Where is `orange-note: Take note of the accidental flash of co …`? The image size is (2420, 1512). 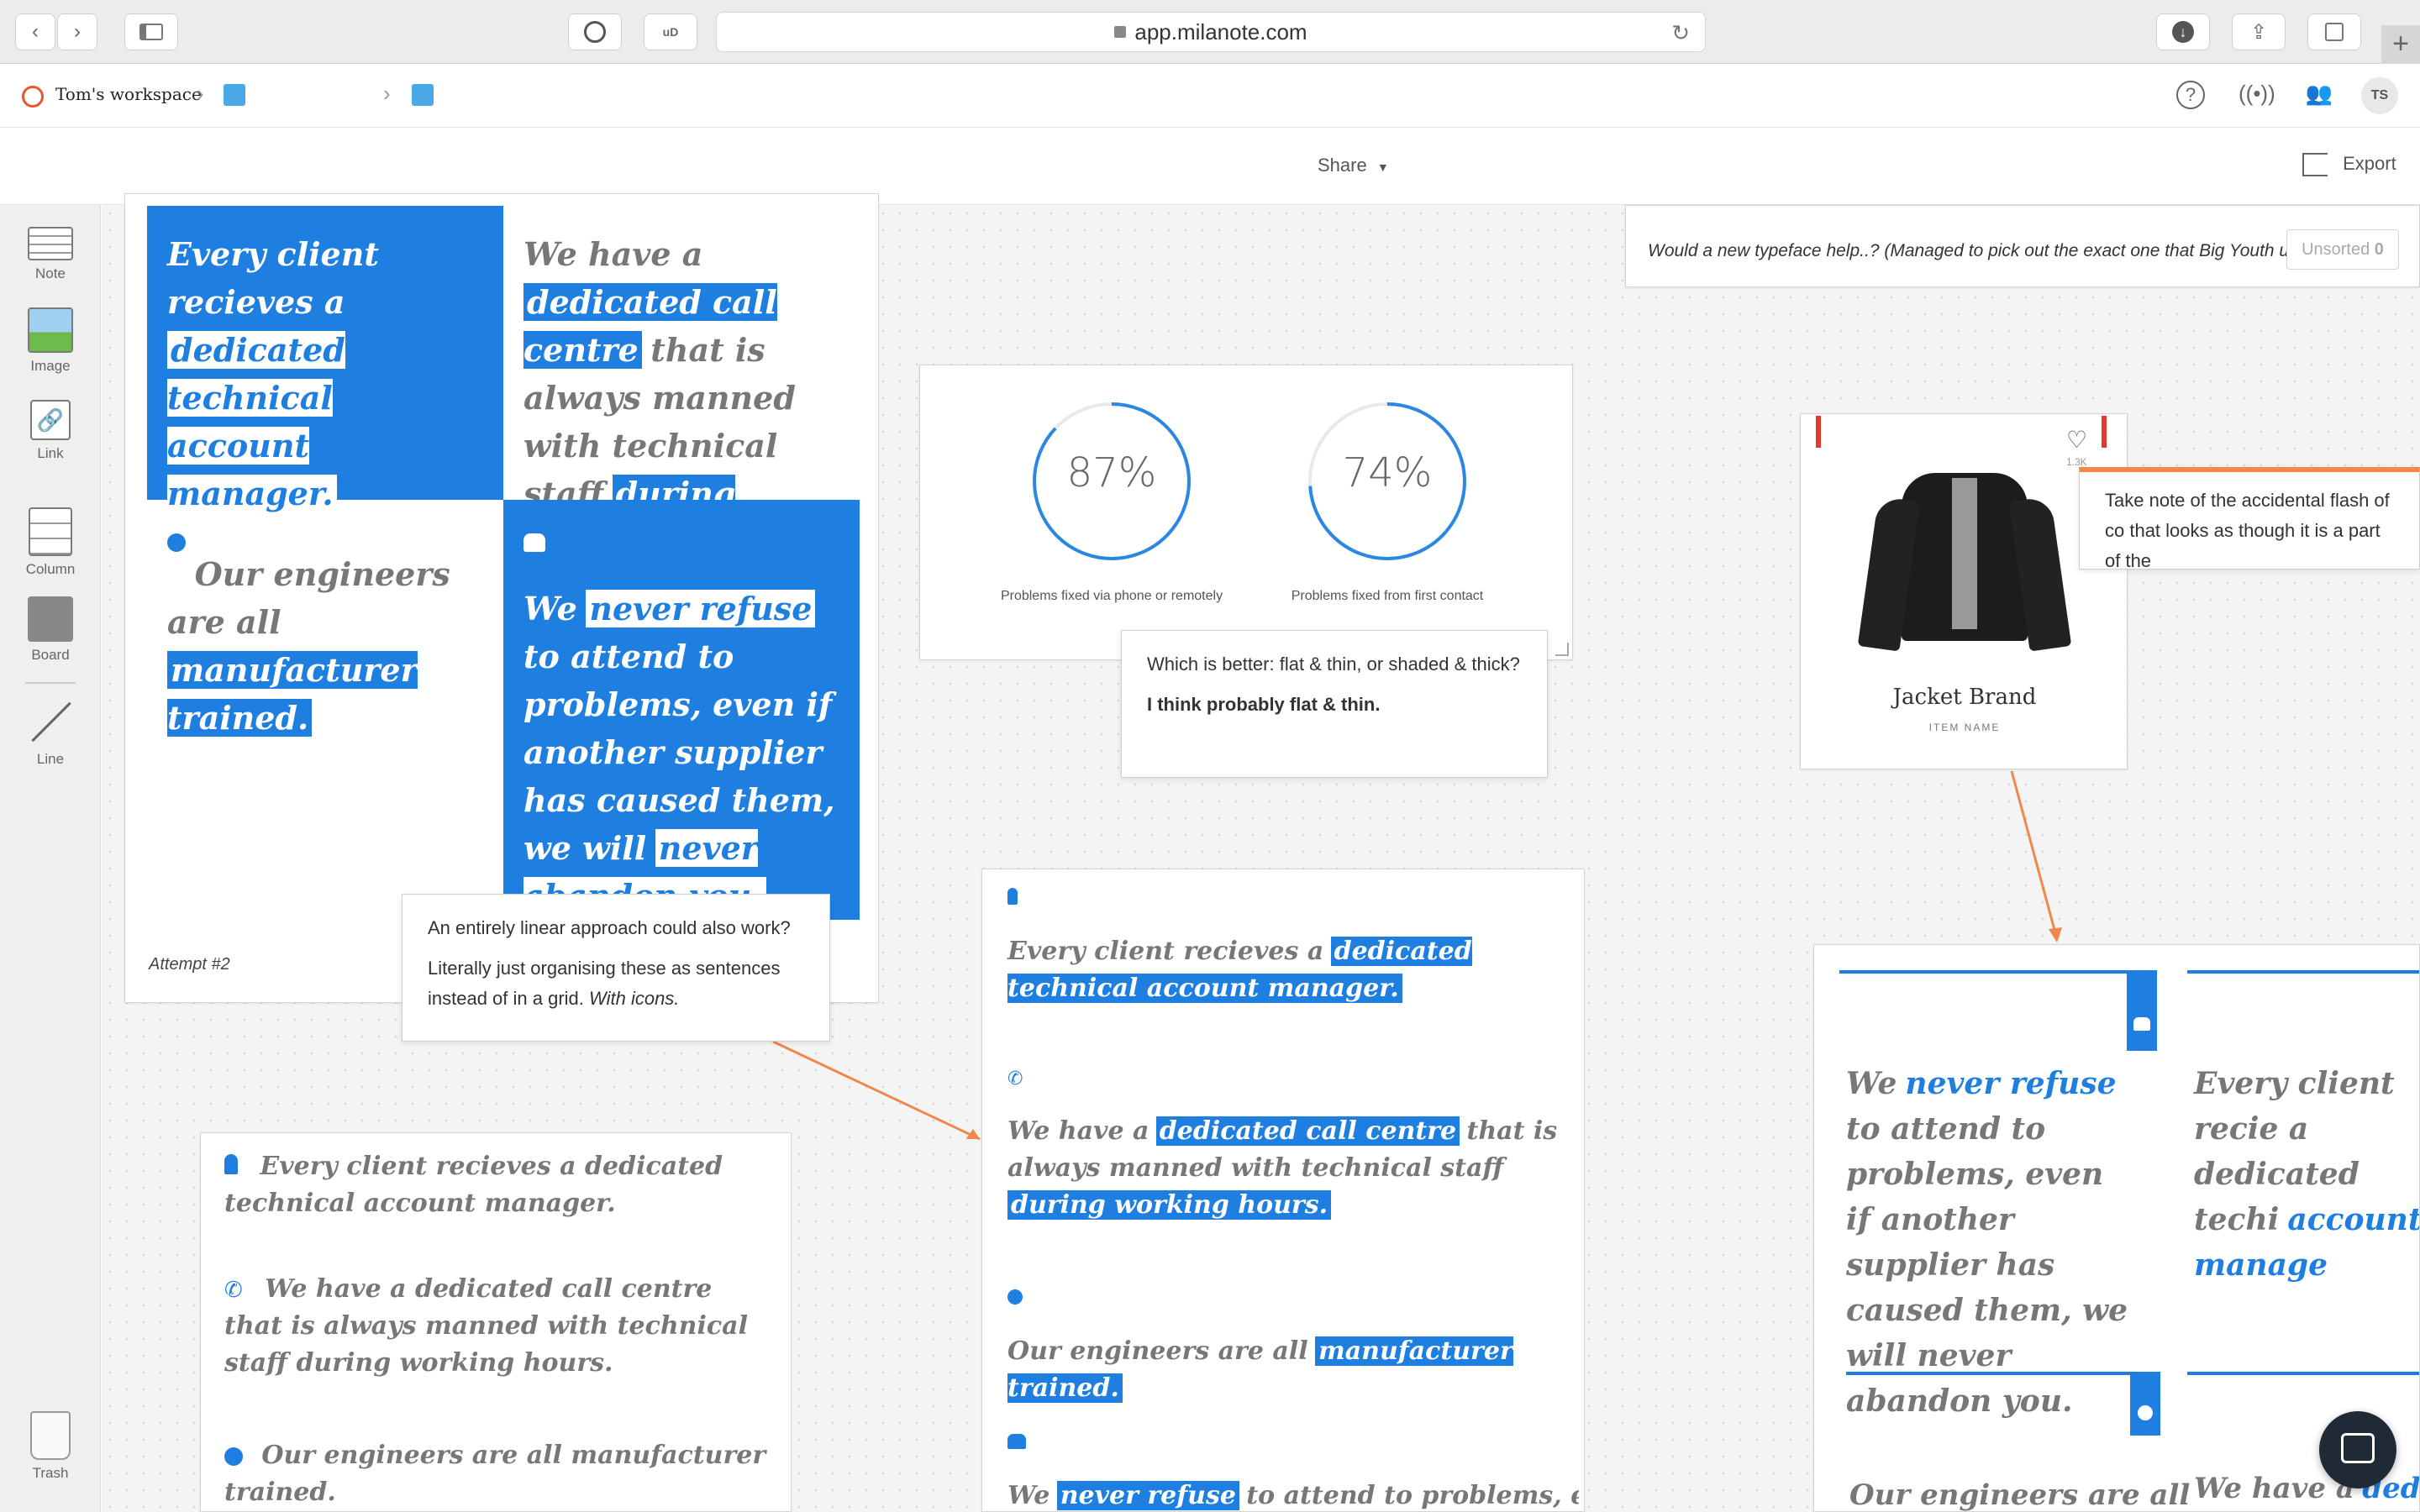
orange-note: Take note of the accidental flash of co … is located at coordinates (2249, 519).